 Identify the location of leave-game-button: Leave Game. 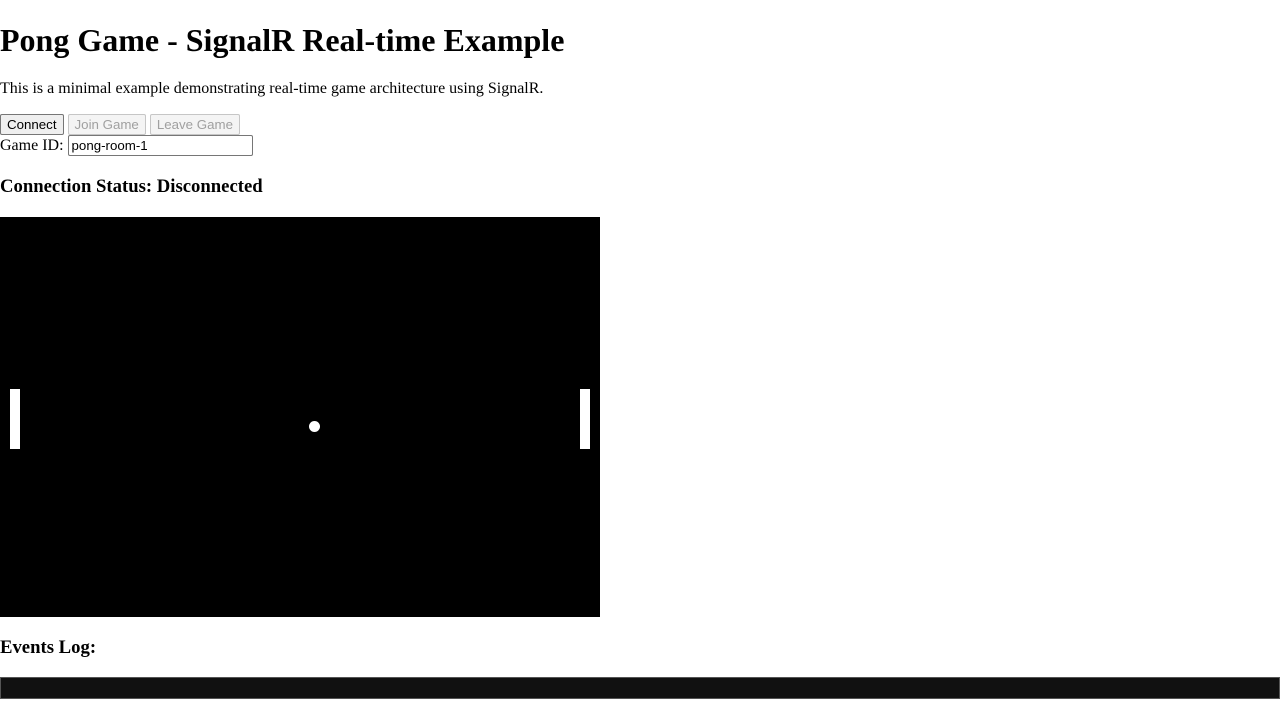
(194, 124).